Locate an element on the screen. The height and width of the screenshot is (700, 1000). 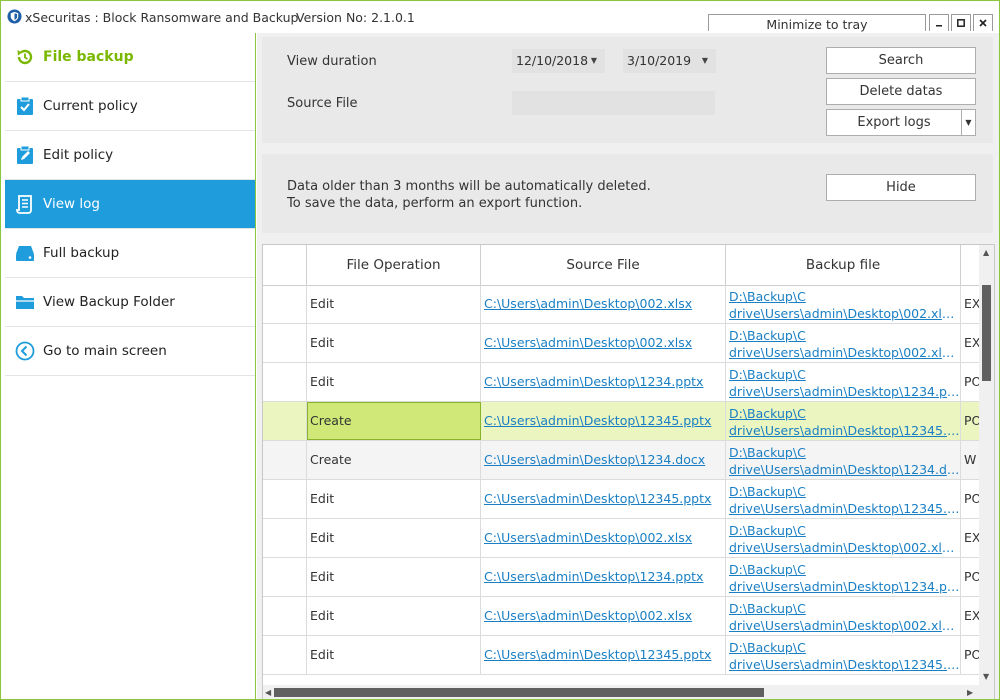
dropdown-arrow-icon: ▼ is located at coordinates (968, 122).